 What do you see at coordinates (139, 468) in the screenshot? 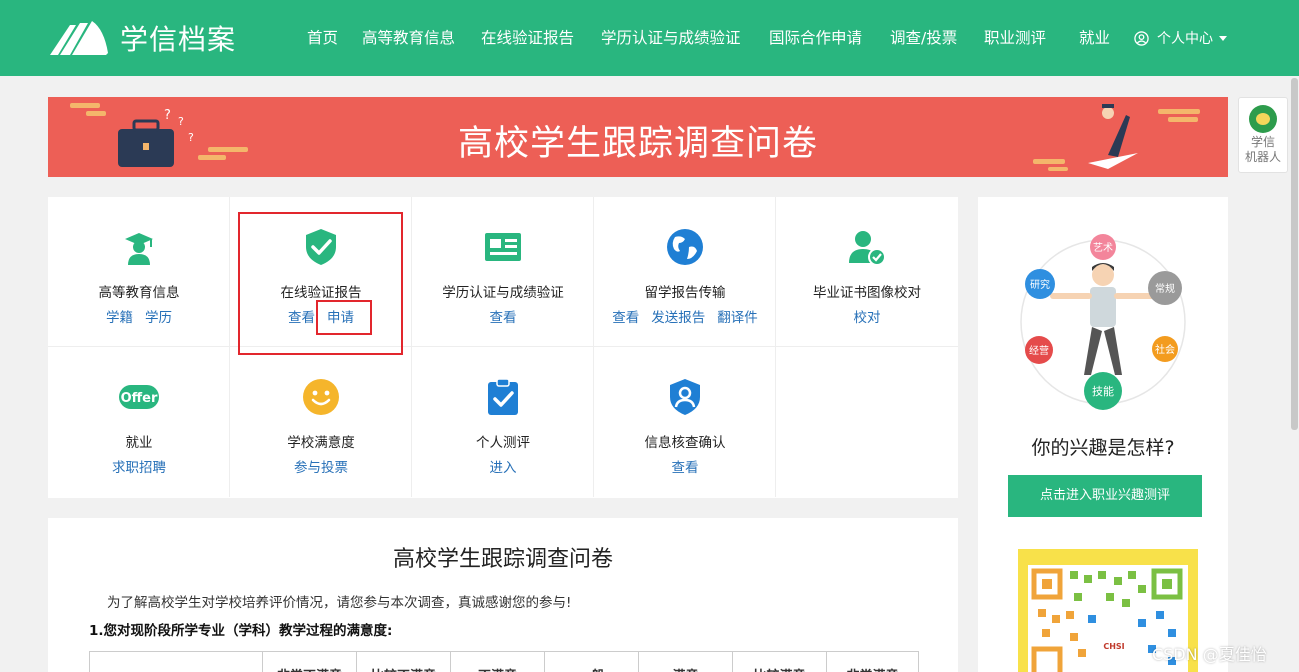
I see `link-job-seeking: 求职招聘` at bounding box center [139, 468].